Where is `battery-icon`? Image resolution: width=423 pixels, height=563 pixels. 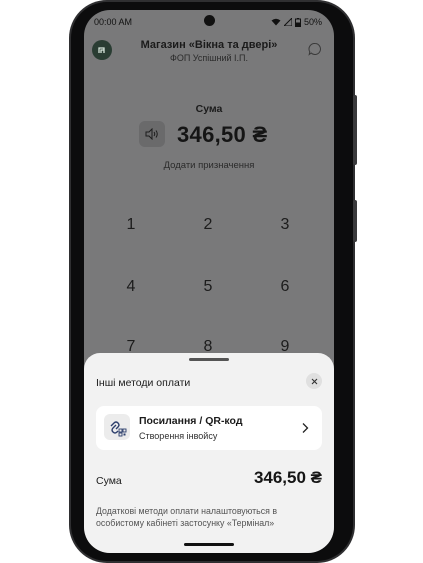
battery-icon is located at coordinates (297, 22).